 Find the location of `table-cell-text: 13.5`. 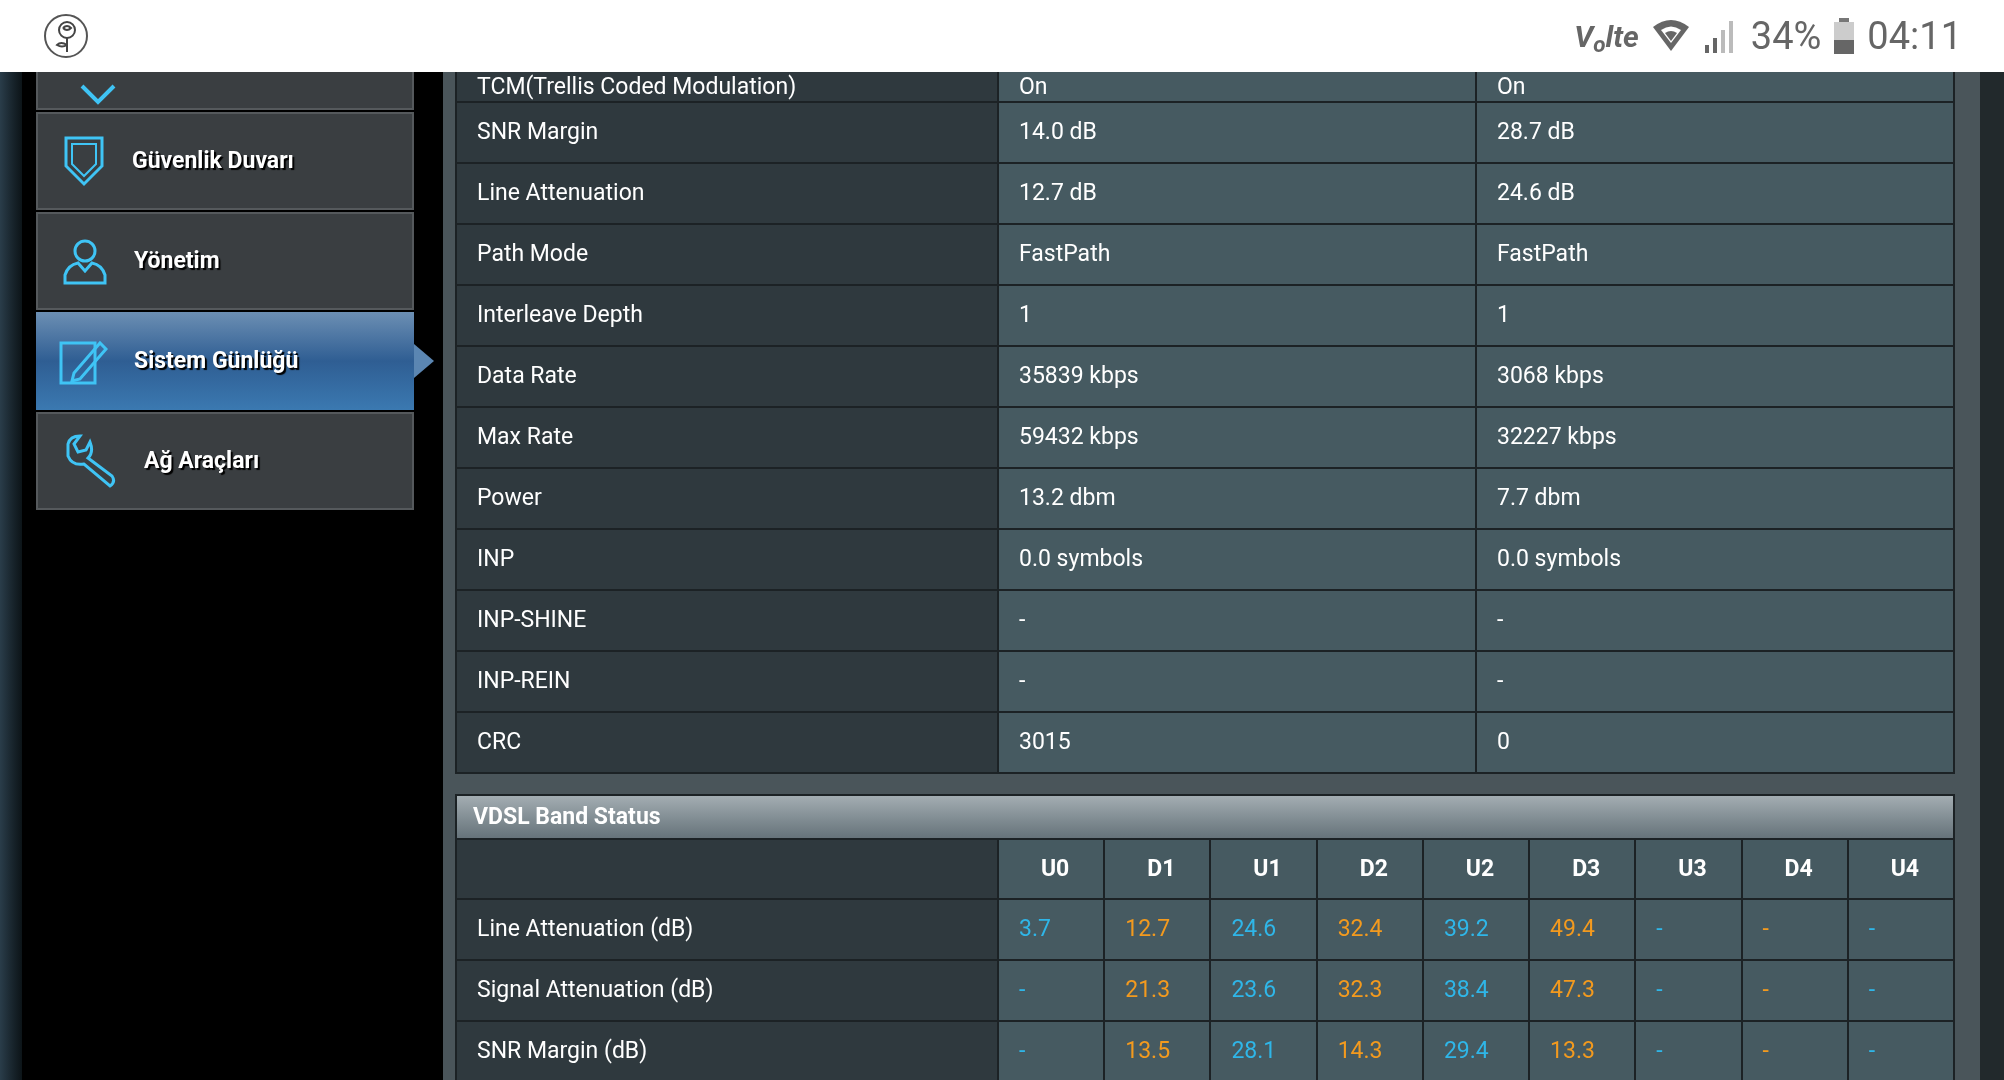

table-cell-text: 13.5 is located at coordinates (1148, 1051).